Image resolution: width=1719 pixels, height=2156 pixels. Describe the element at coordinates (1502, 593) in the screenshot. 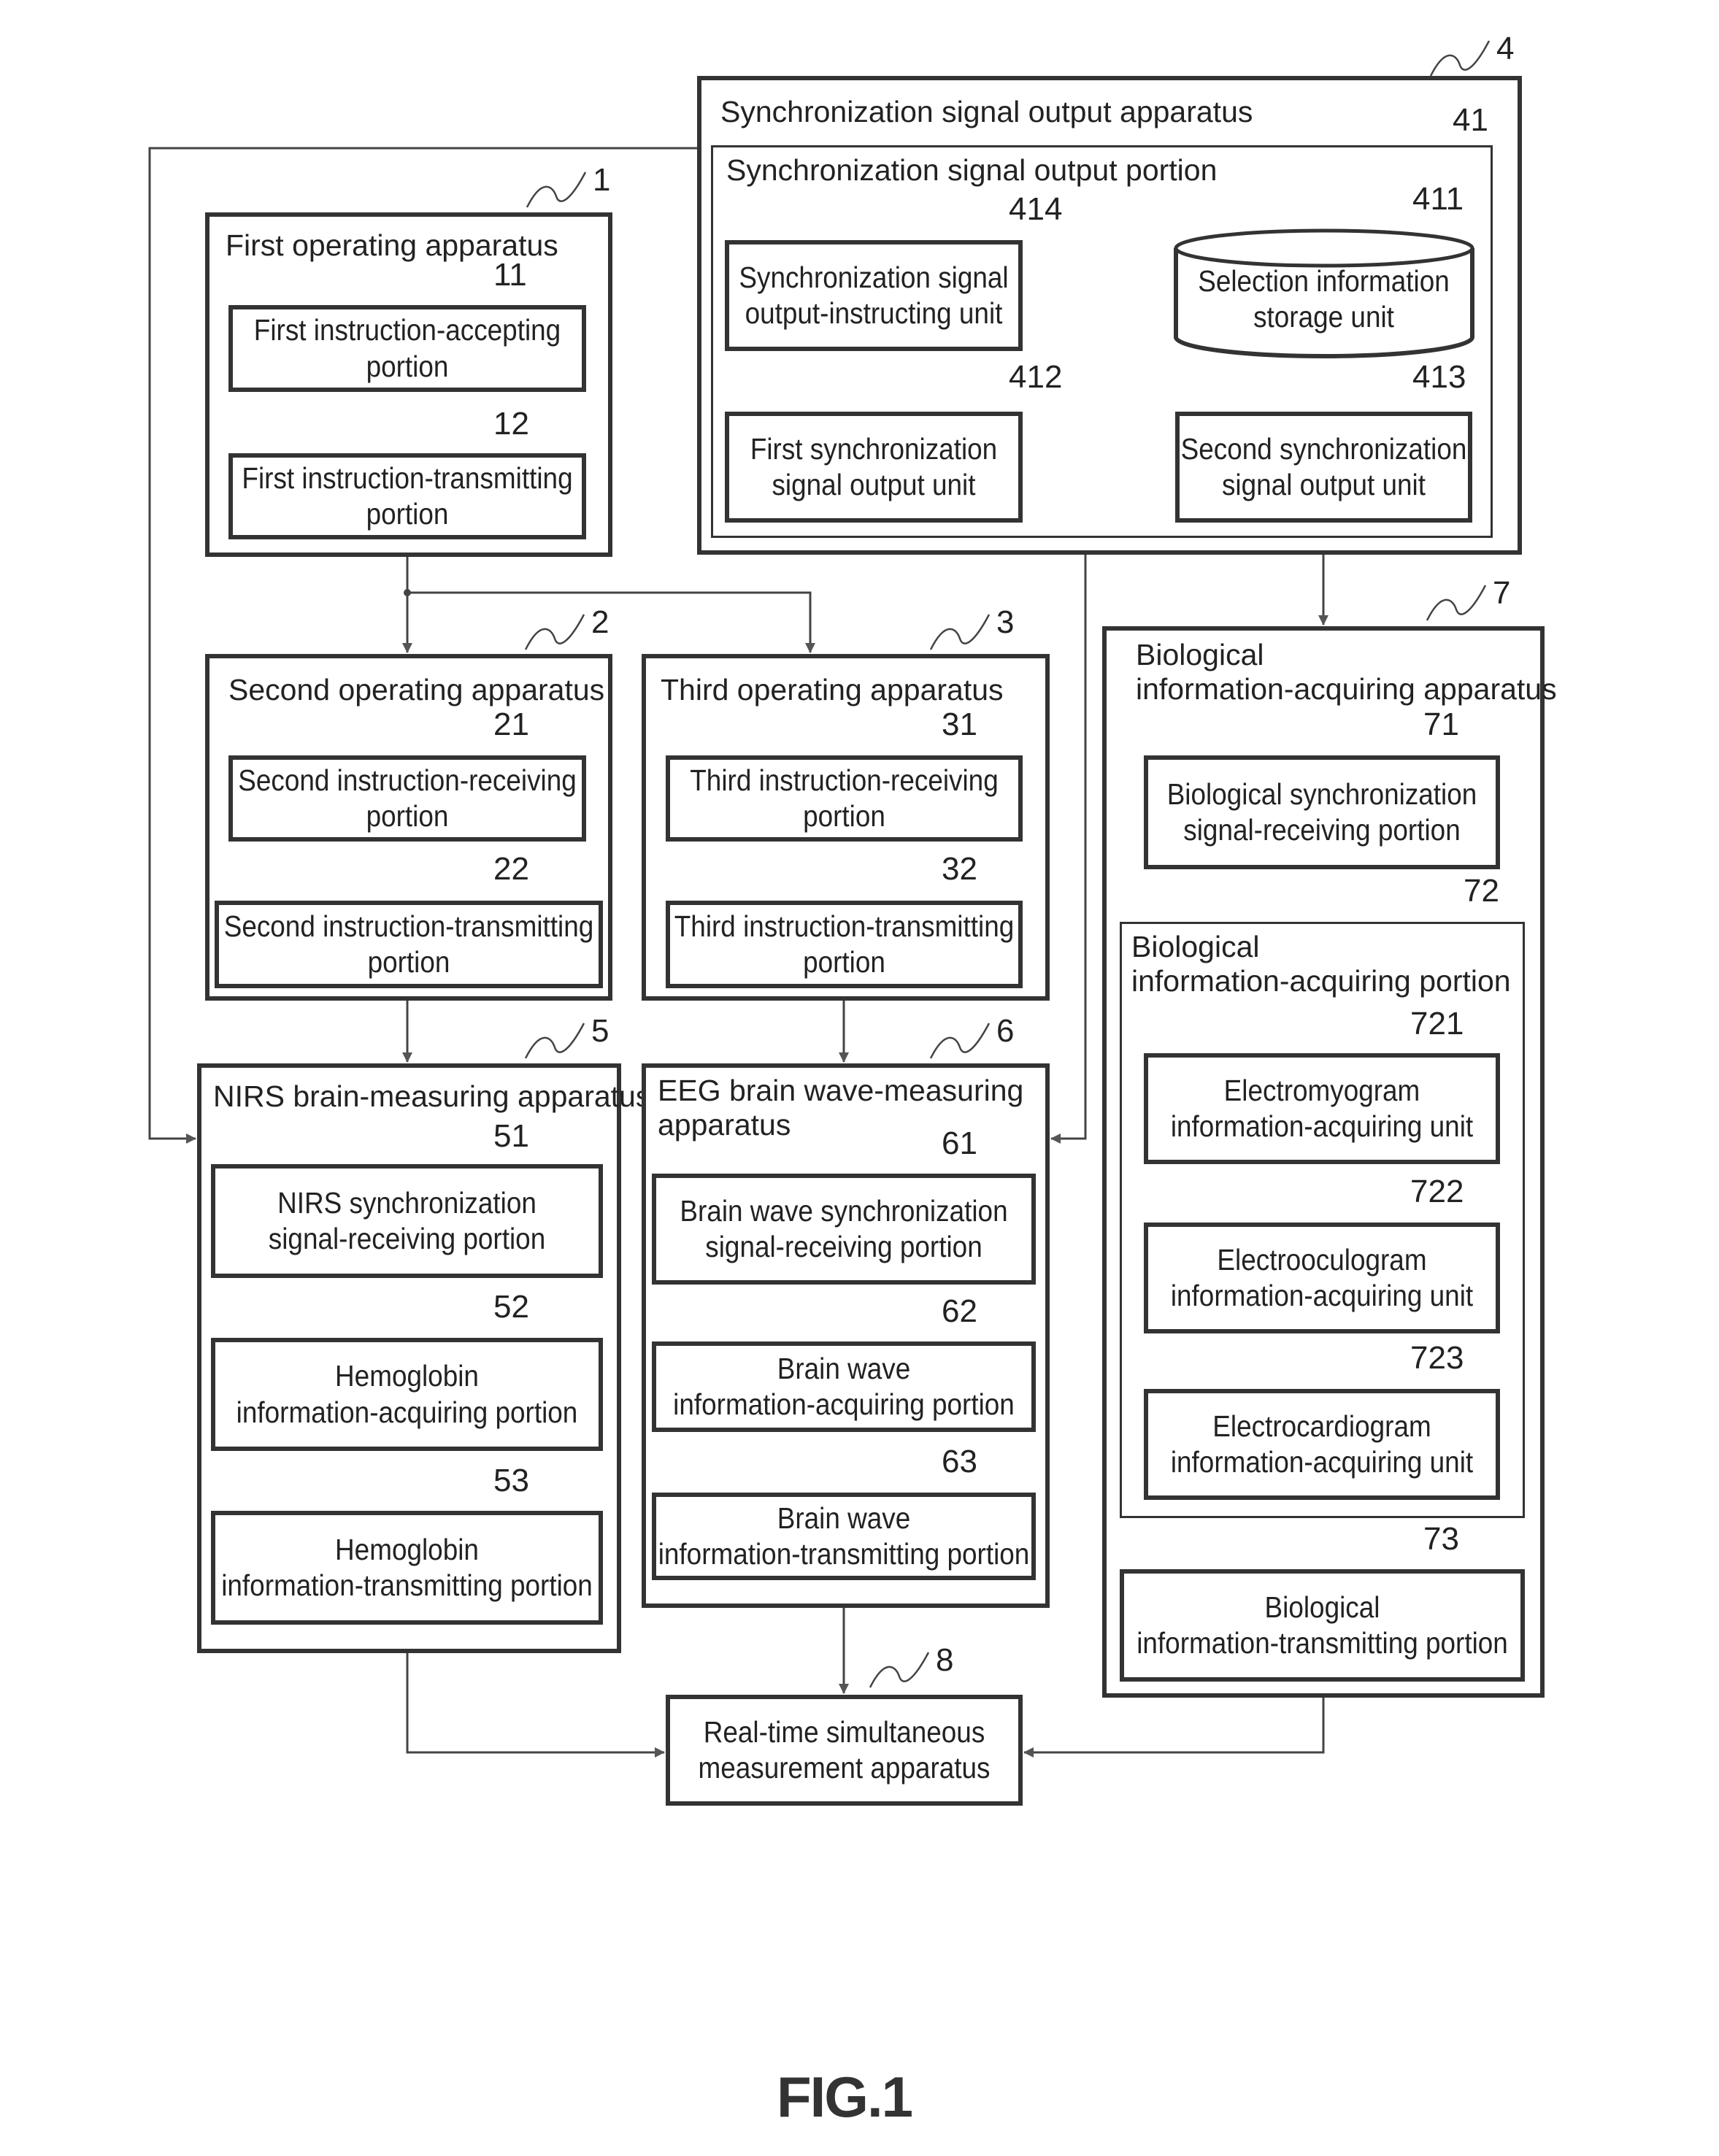

I see `ref-7: 7` at that location.